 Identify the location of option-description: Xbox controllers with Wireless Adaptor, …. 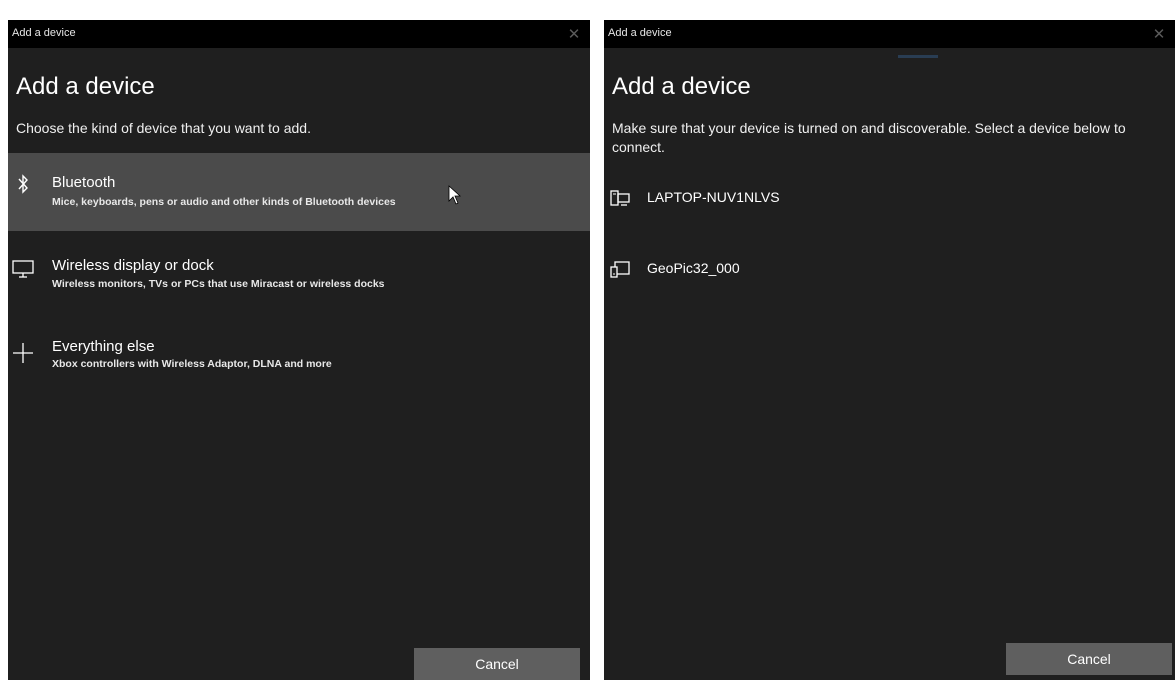
(192, 364).